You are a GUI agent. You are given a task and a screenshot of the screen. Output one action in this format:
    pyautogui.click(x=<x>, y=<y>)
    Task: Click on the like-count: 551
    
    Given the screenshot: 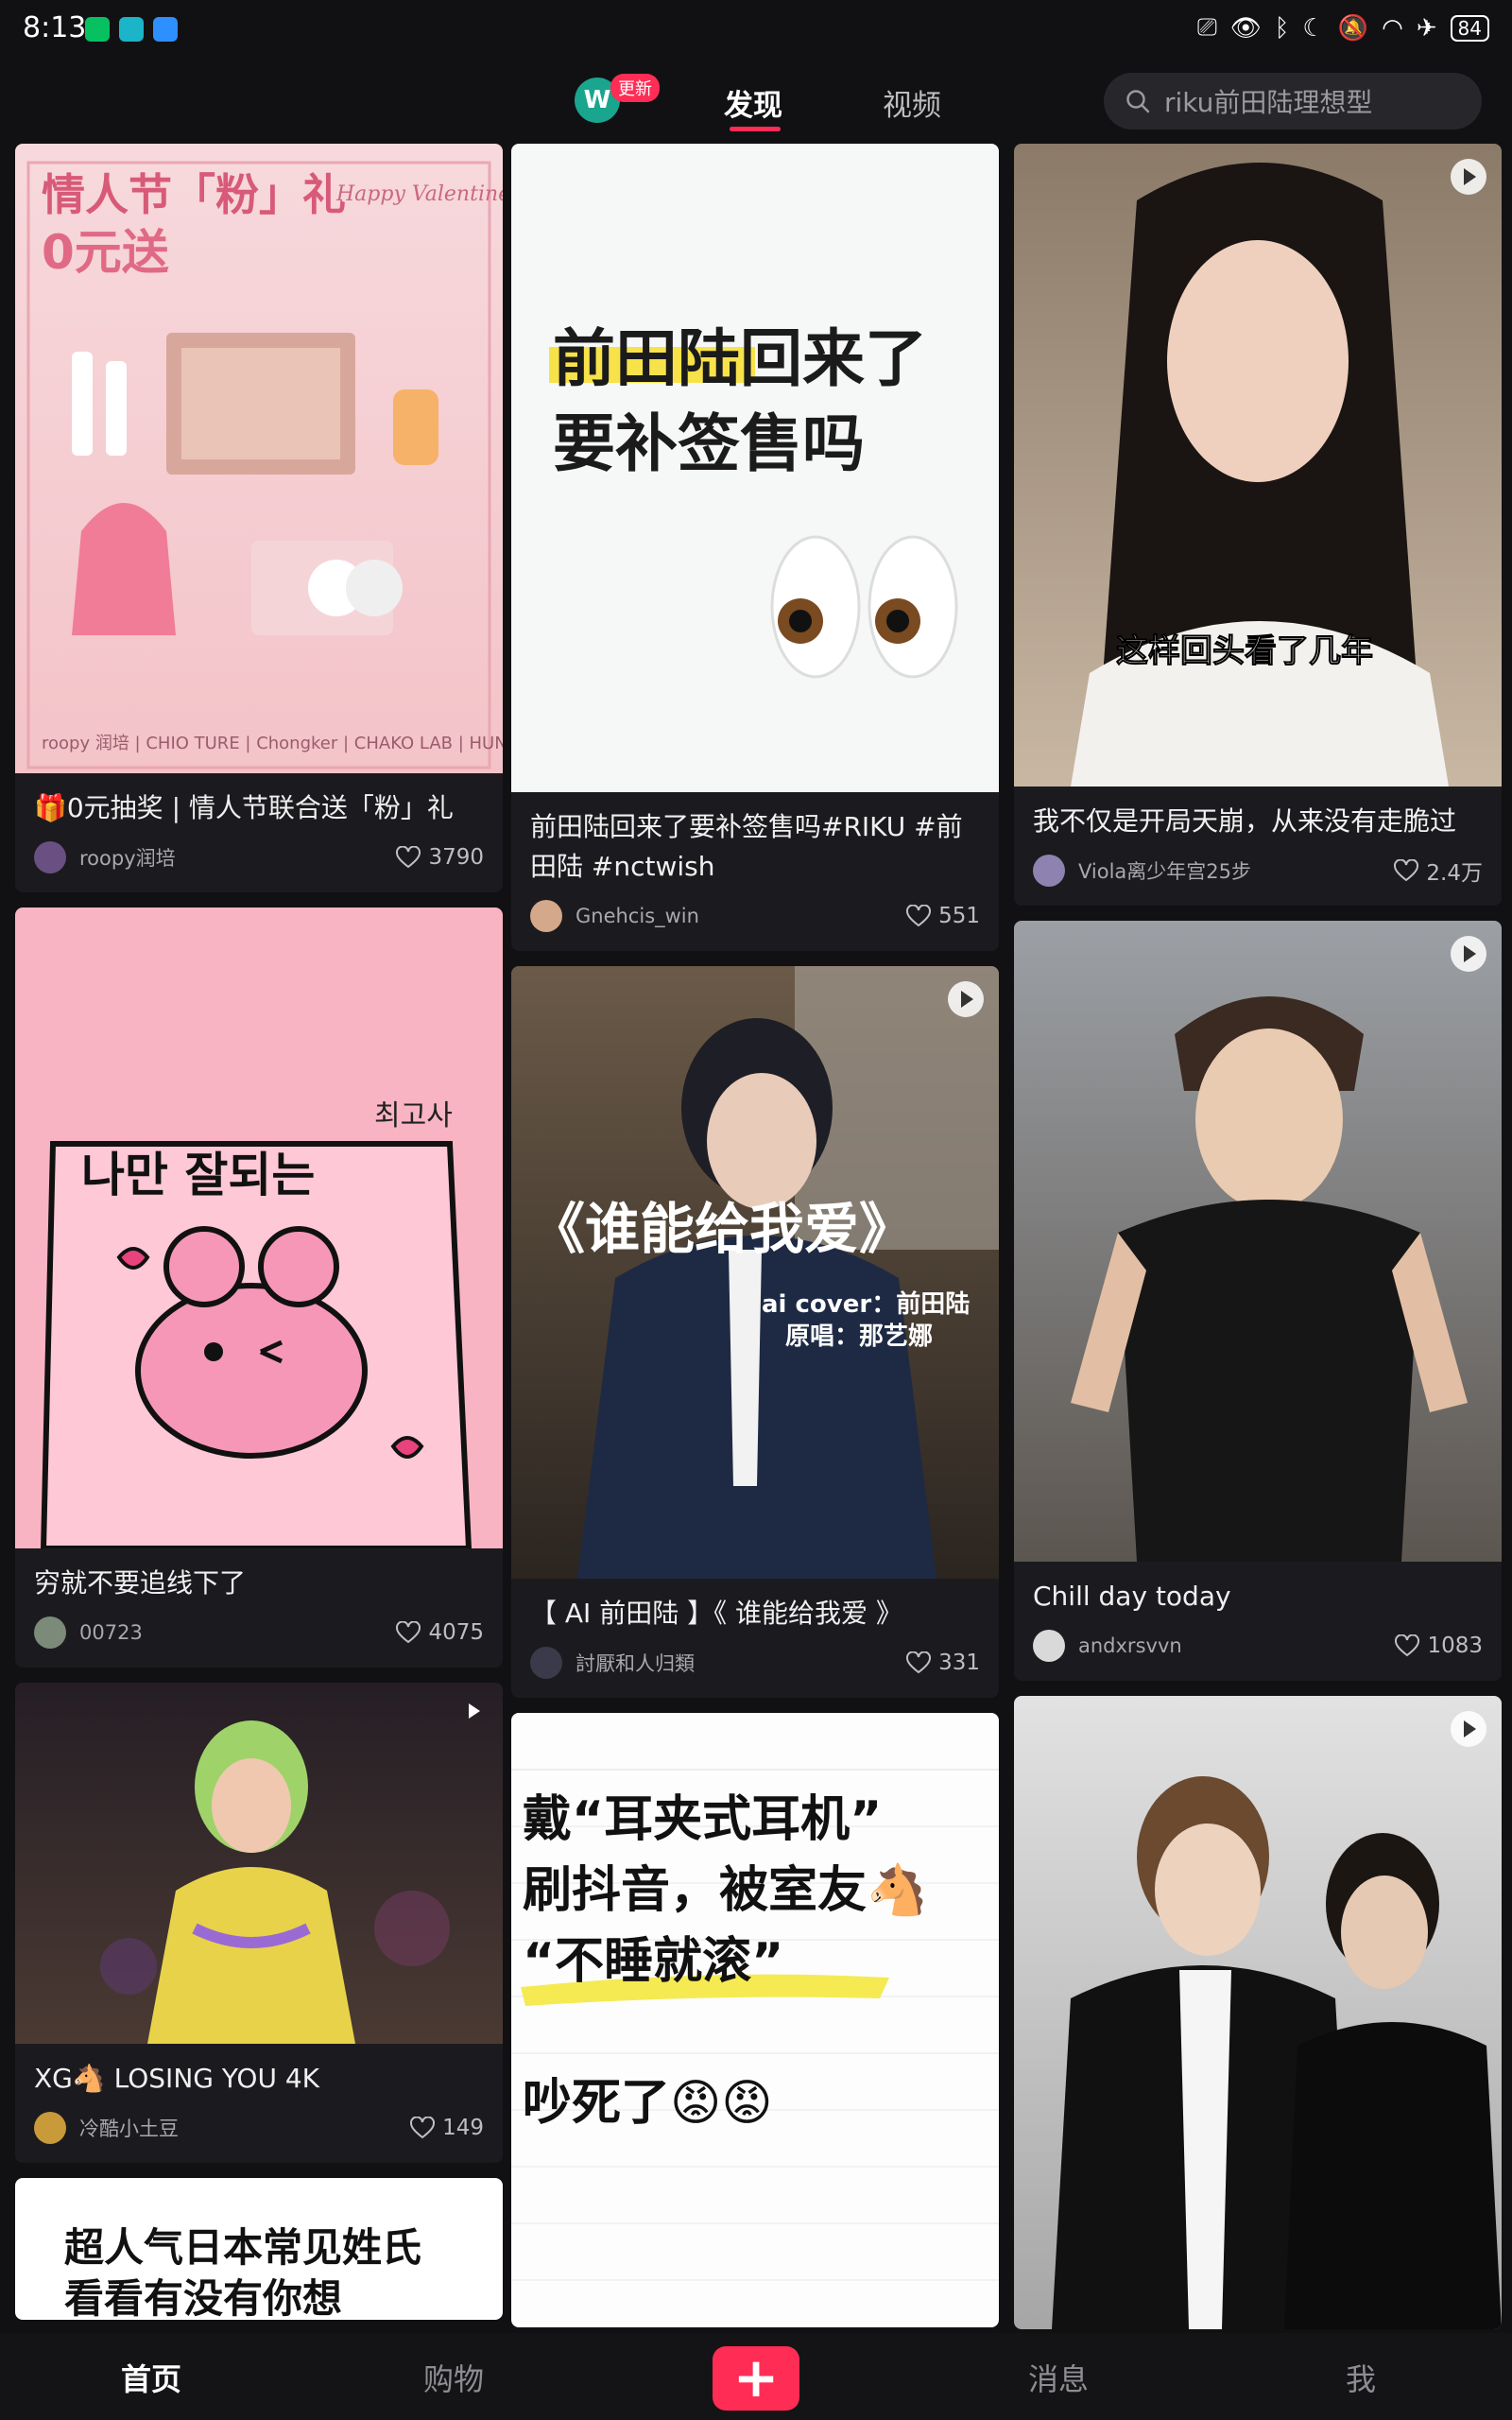 What is the action you would take?
    pyautogui.click(x=959, y=916)
    